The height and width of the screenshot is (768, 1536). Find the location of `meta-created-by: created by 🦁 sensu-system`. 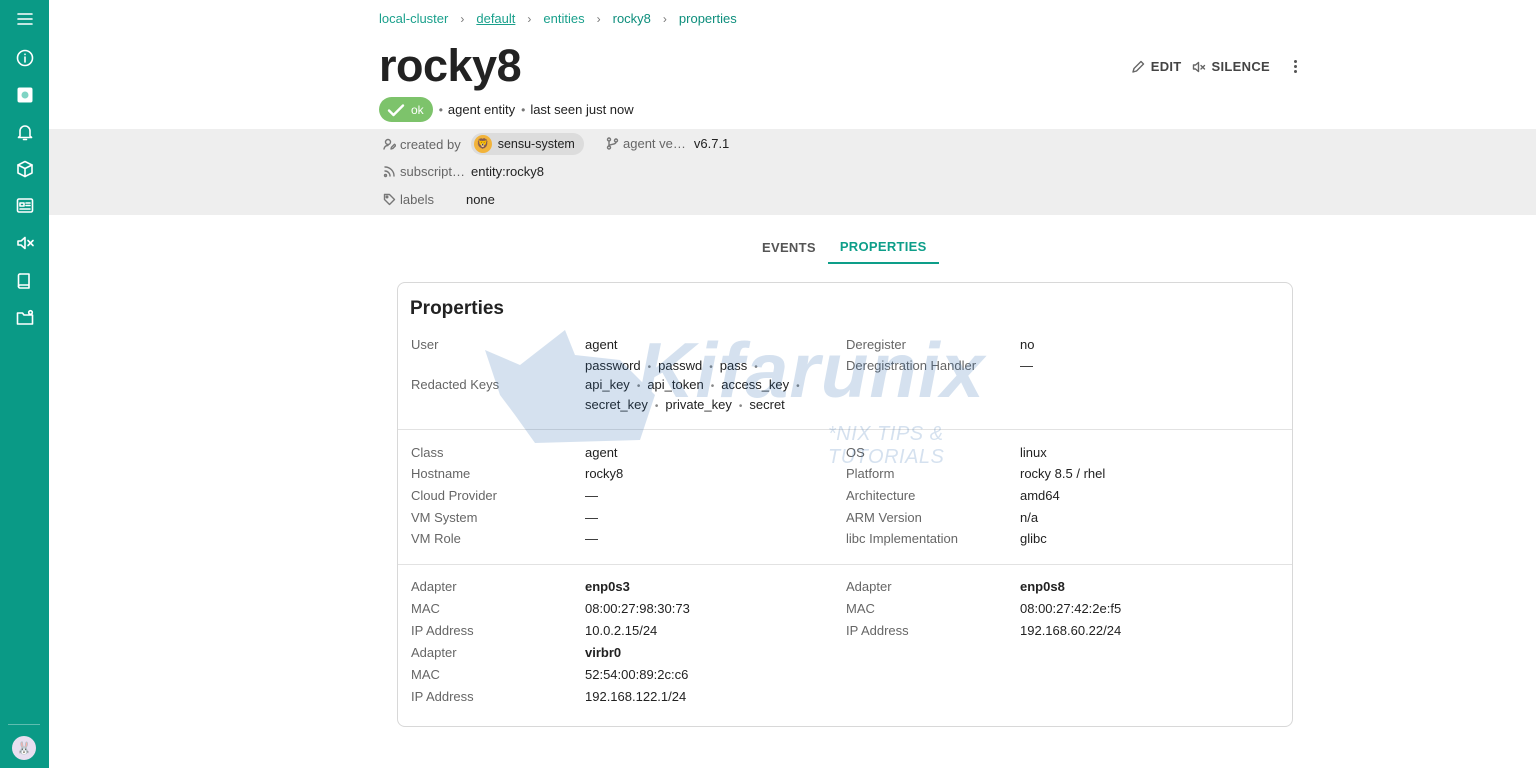

meta-created-by: created by 🦁 sensu-system is located at coordinates (483, 144).